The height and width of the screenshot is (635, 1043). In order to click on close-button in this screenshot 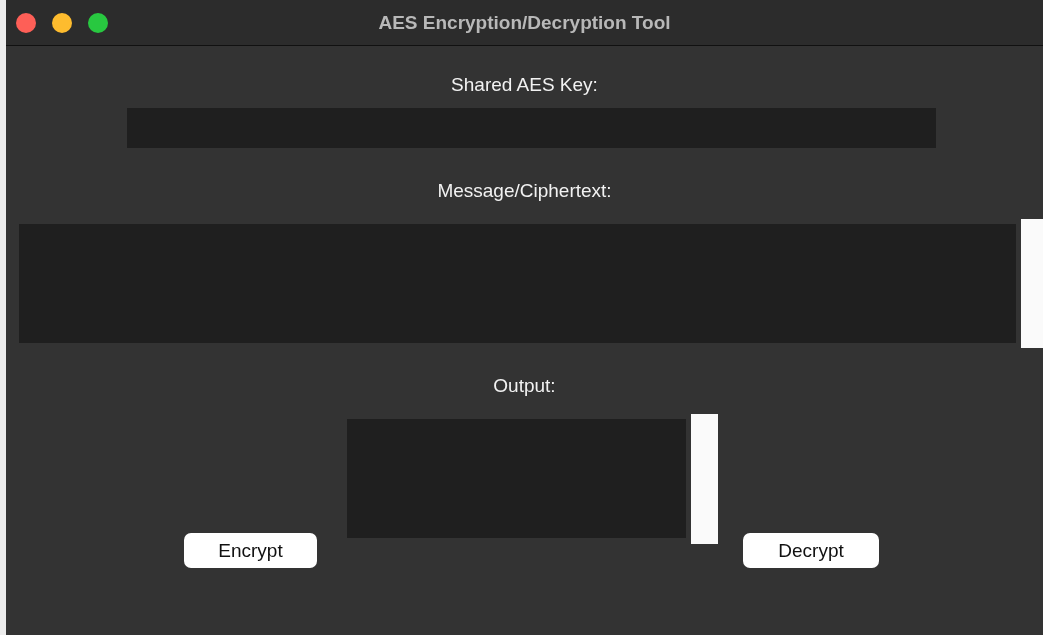, I will do `click(26, 22)`.